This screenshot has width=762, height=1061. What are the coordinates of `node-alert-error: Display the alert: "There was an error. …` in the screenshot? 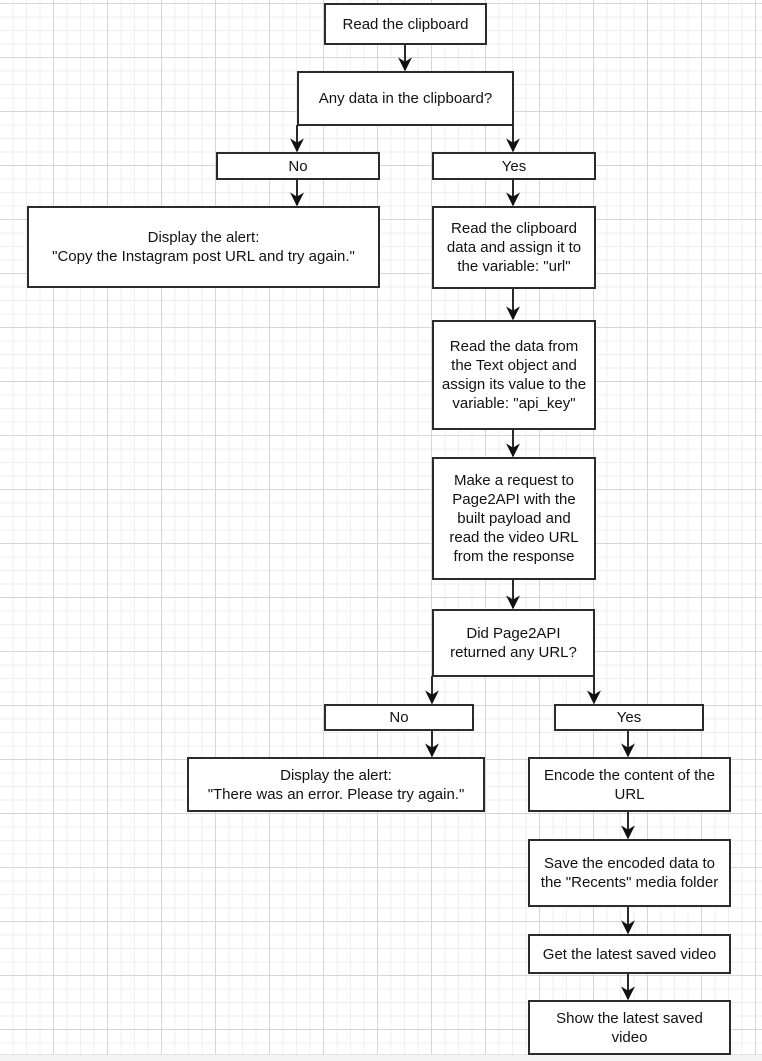 It's located at (336, 784).